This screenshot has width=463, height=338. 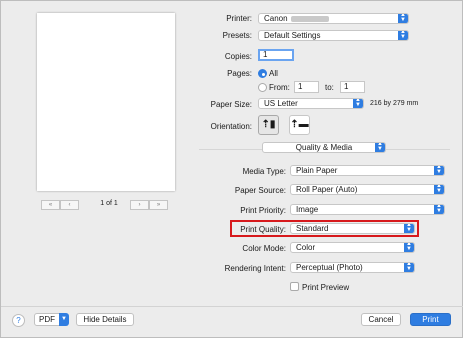 I want to click on preview-pager-left: « ‹, so click(x=60, y=205).